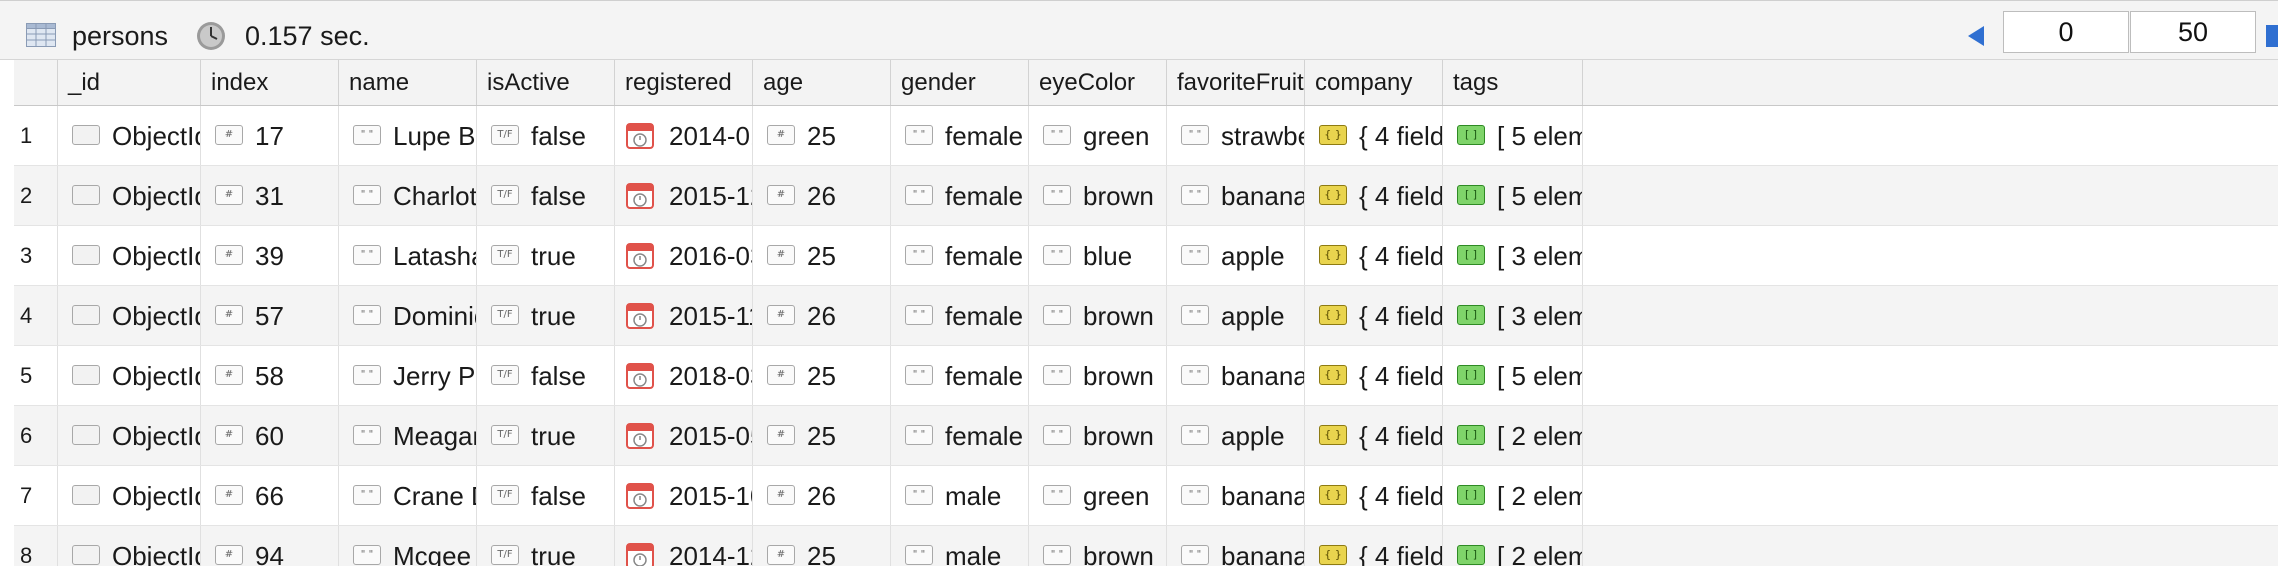  What do you see at coordinates (129, 82) in the screenshot?
I see `column-header-id: _id` at bounding box center [129, 82].